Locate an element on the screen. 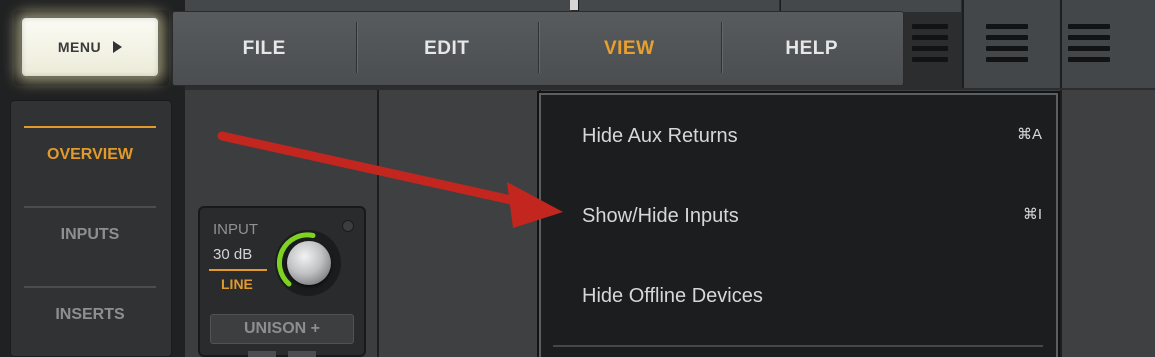 This screenshot has height=357, width=1155. menu-item-shortcut: ⌘I is located at coordinates (1032, 214).